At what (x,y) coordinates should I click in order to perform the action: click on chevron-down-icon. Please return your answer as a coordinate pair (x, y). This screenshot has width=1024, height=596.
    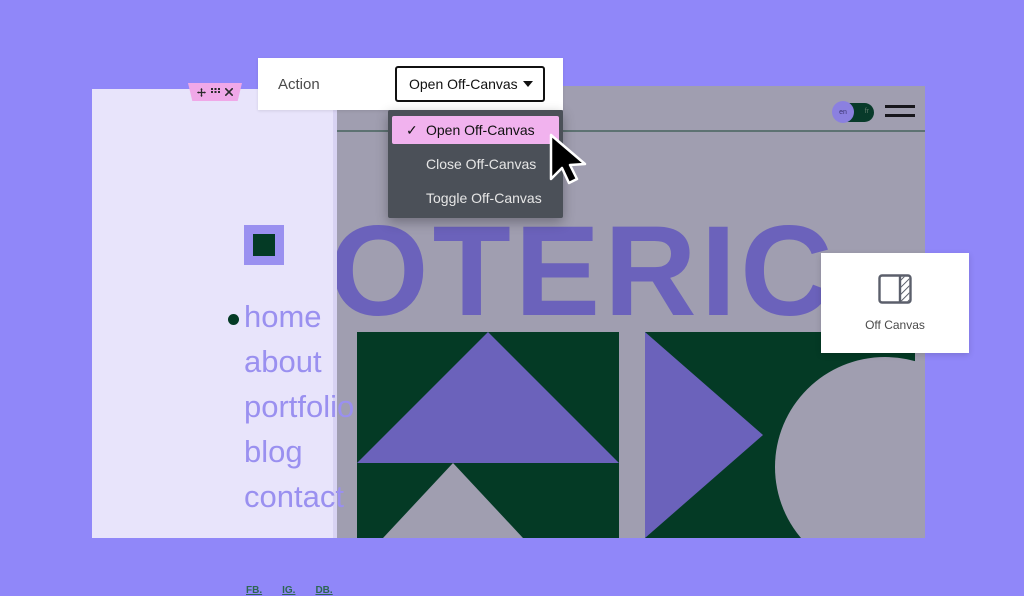
    Looking at the image, I should click on (528, 84).